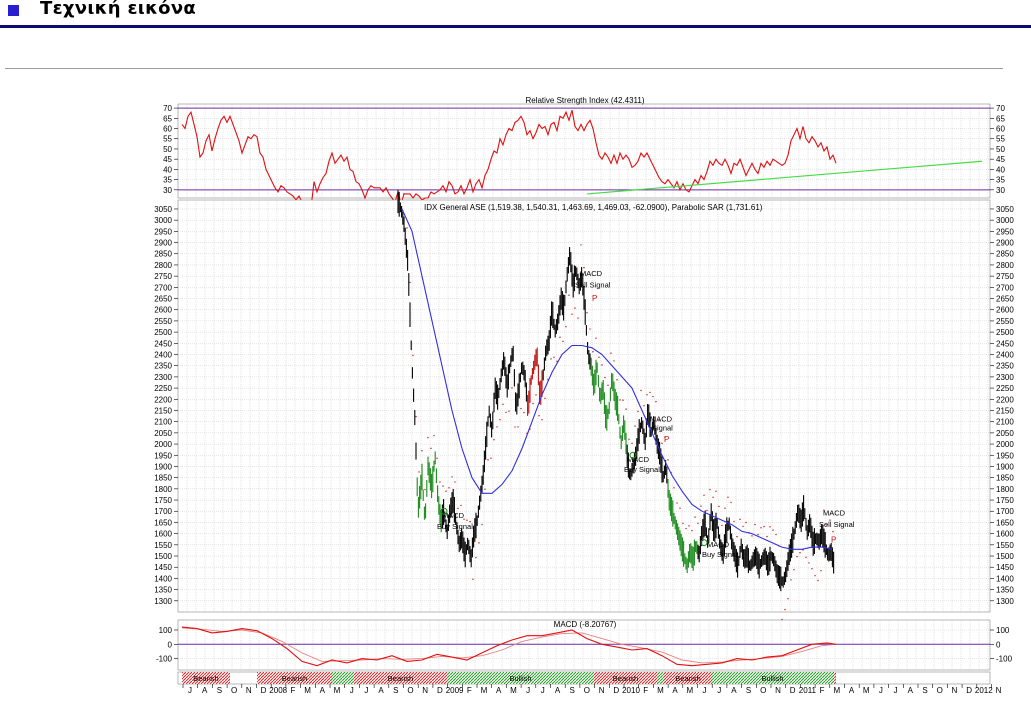 The image size is (1031, 701). What do you see at coordinates (167, 169) in the screenshot?
I see `rsi-ytick-left: 40` at bounding box center [167, 169].